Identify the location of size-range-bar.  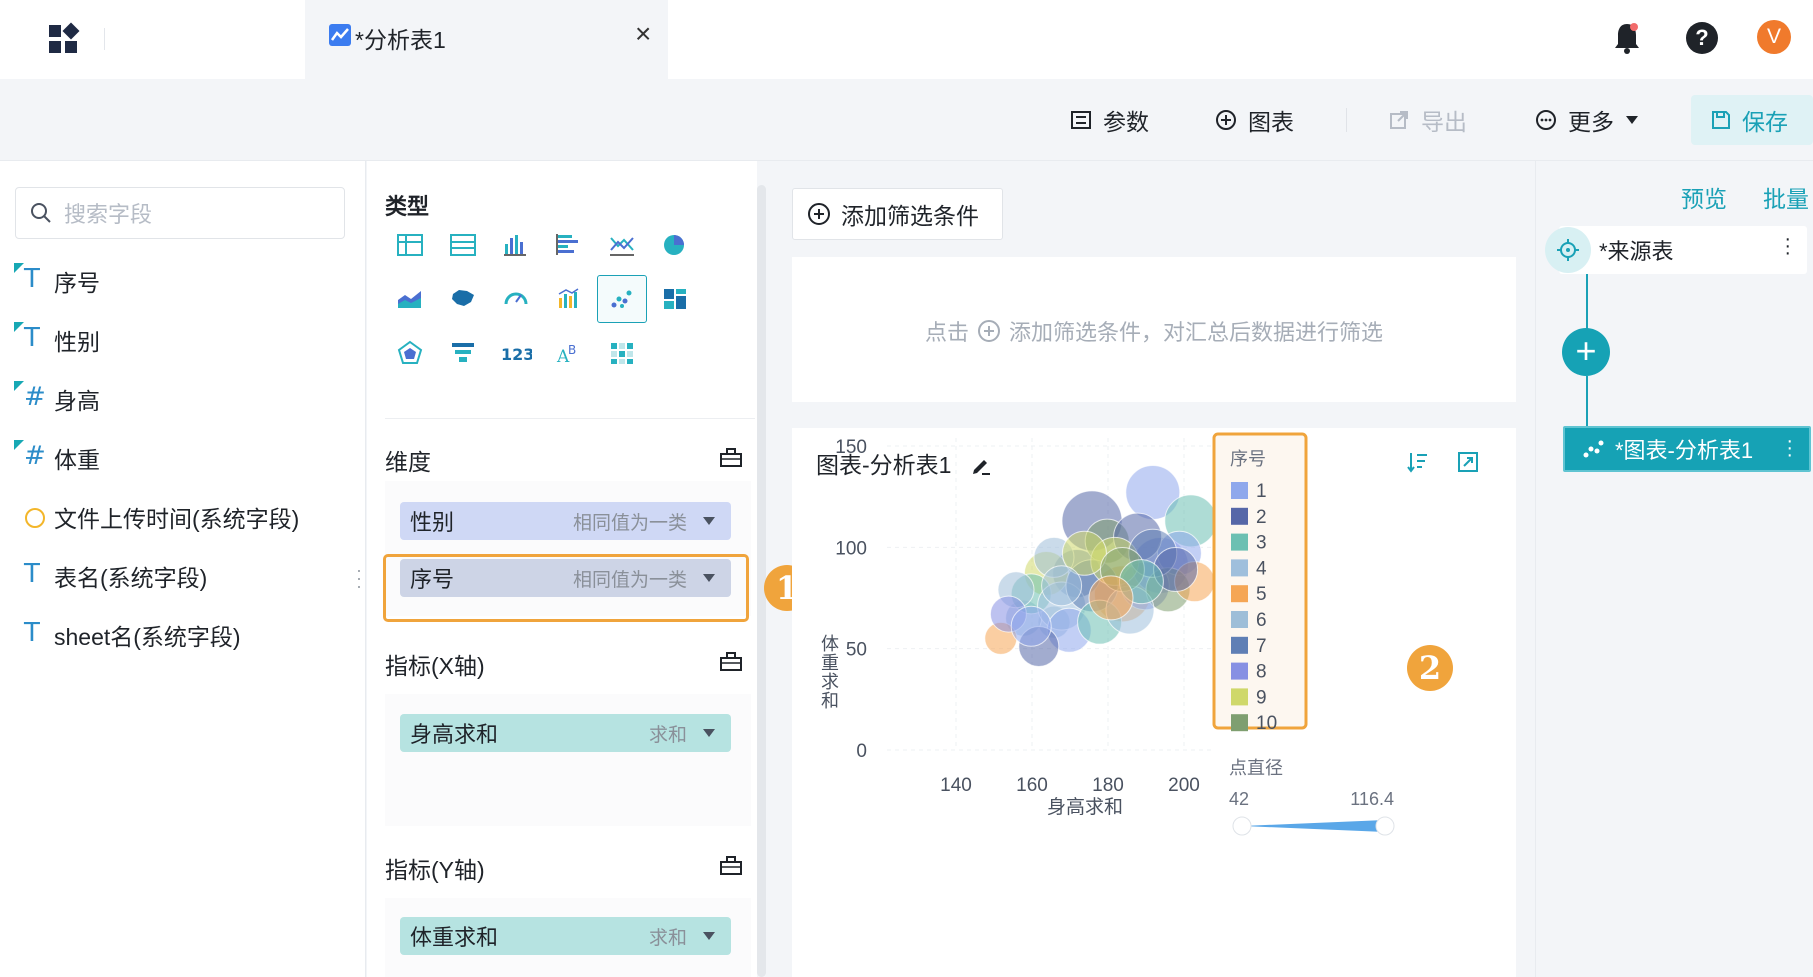
(1313, 826).